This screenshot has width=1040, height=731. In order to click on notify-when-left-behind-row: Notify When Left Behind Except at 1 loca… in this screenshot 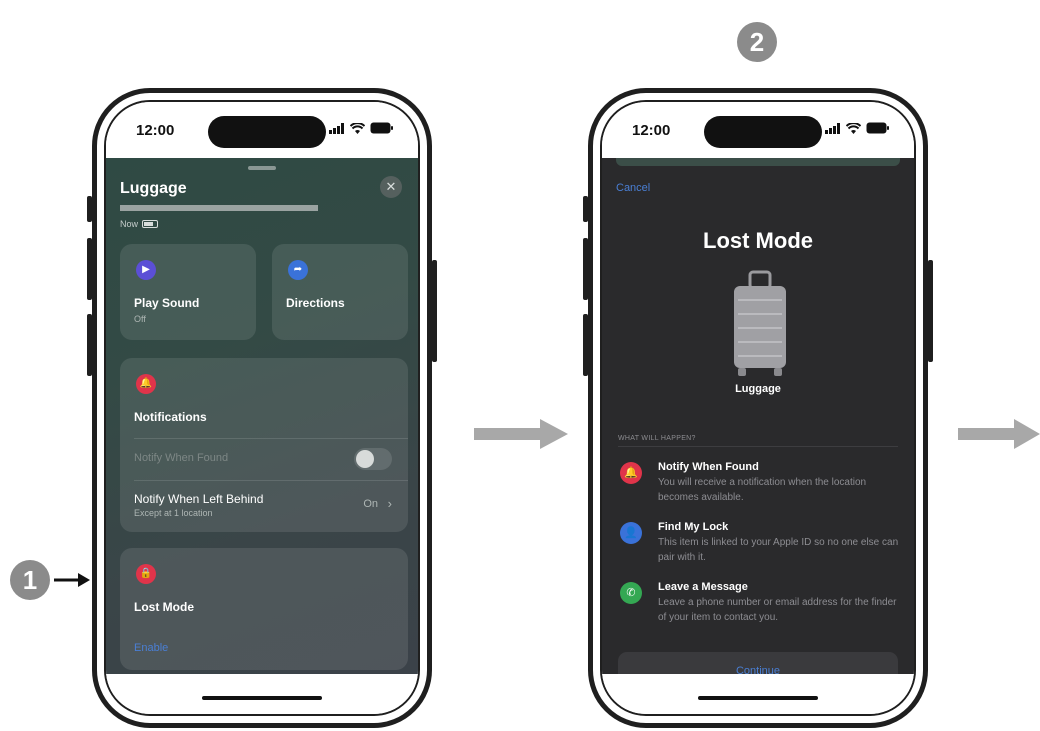, I will do `click(264, 506)`.